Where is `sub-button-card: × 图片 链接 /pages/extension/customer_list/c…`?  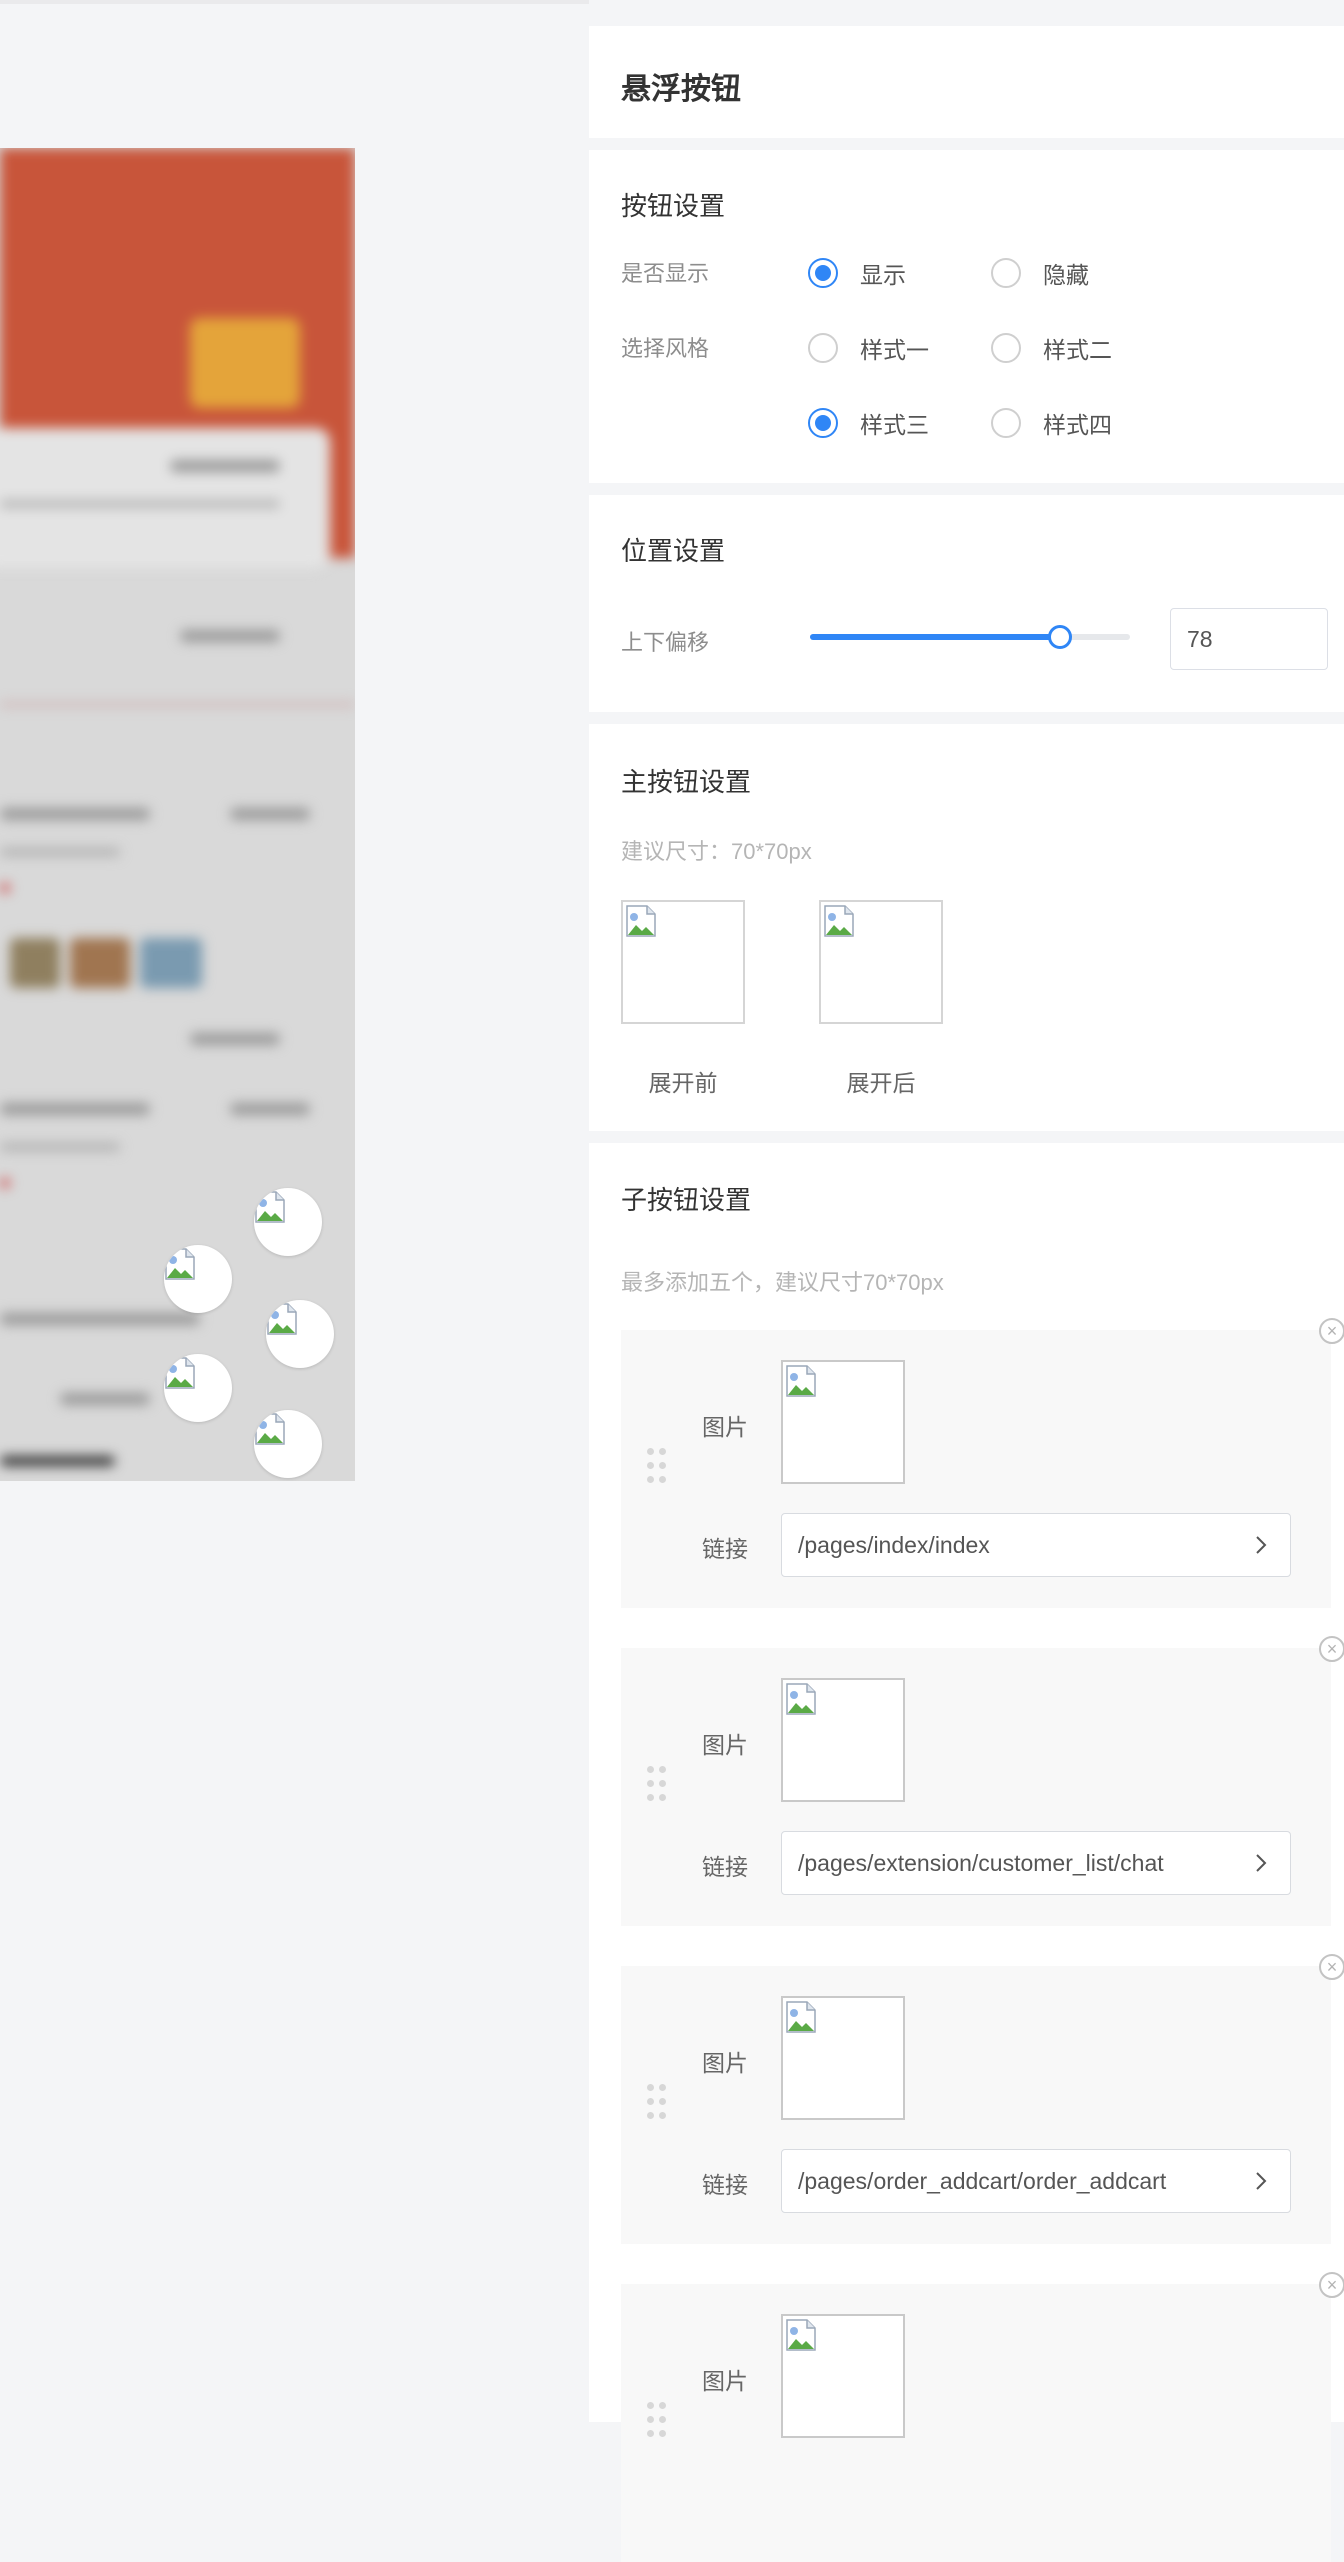 sub-button-card: × 图片 链接 /pages/extension/customer_list/c… is located at coordinates (982, 1781).